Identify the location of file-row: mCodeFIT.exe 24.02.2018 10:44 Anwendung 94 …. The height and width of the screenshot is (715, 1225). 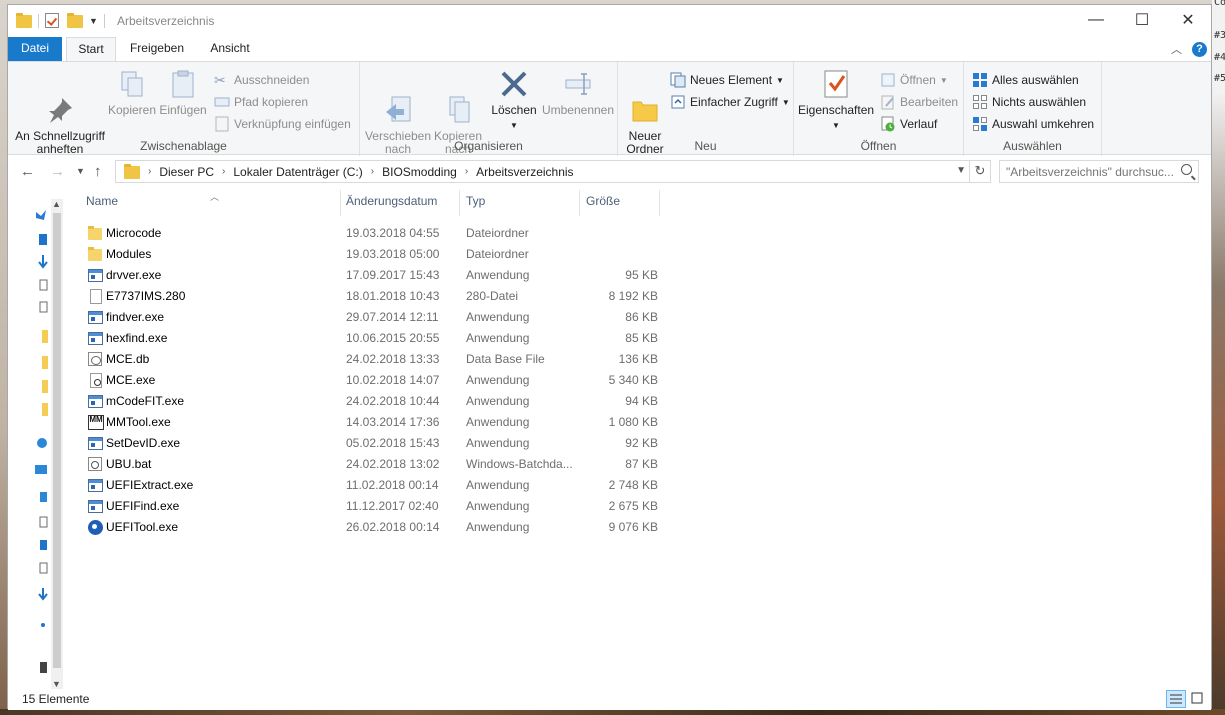
(374, 401).